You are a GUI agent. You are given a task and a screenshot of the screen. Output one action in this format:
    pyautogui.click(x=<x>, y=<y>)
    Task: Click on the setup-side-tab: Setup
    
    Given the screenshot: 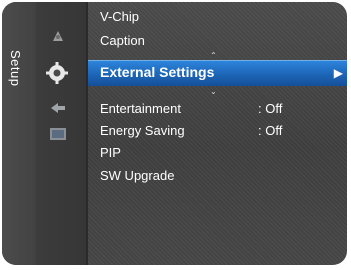 What is the action you would take?
    pyautogui.click(x=19, y=133)
    